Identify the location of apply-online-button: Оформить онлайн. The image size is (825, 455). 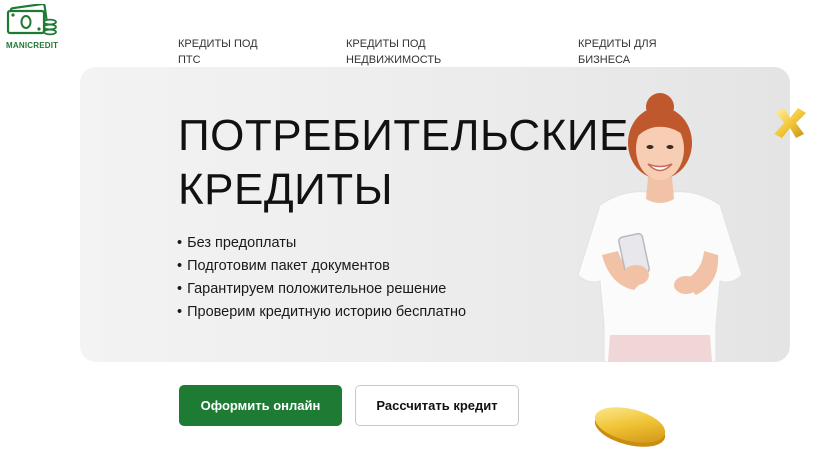
(260, 405).